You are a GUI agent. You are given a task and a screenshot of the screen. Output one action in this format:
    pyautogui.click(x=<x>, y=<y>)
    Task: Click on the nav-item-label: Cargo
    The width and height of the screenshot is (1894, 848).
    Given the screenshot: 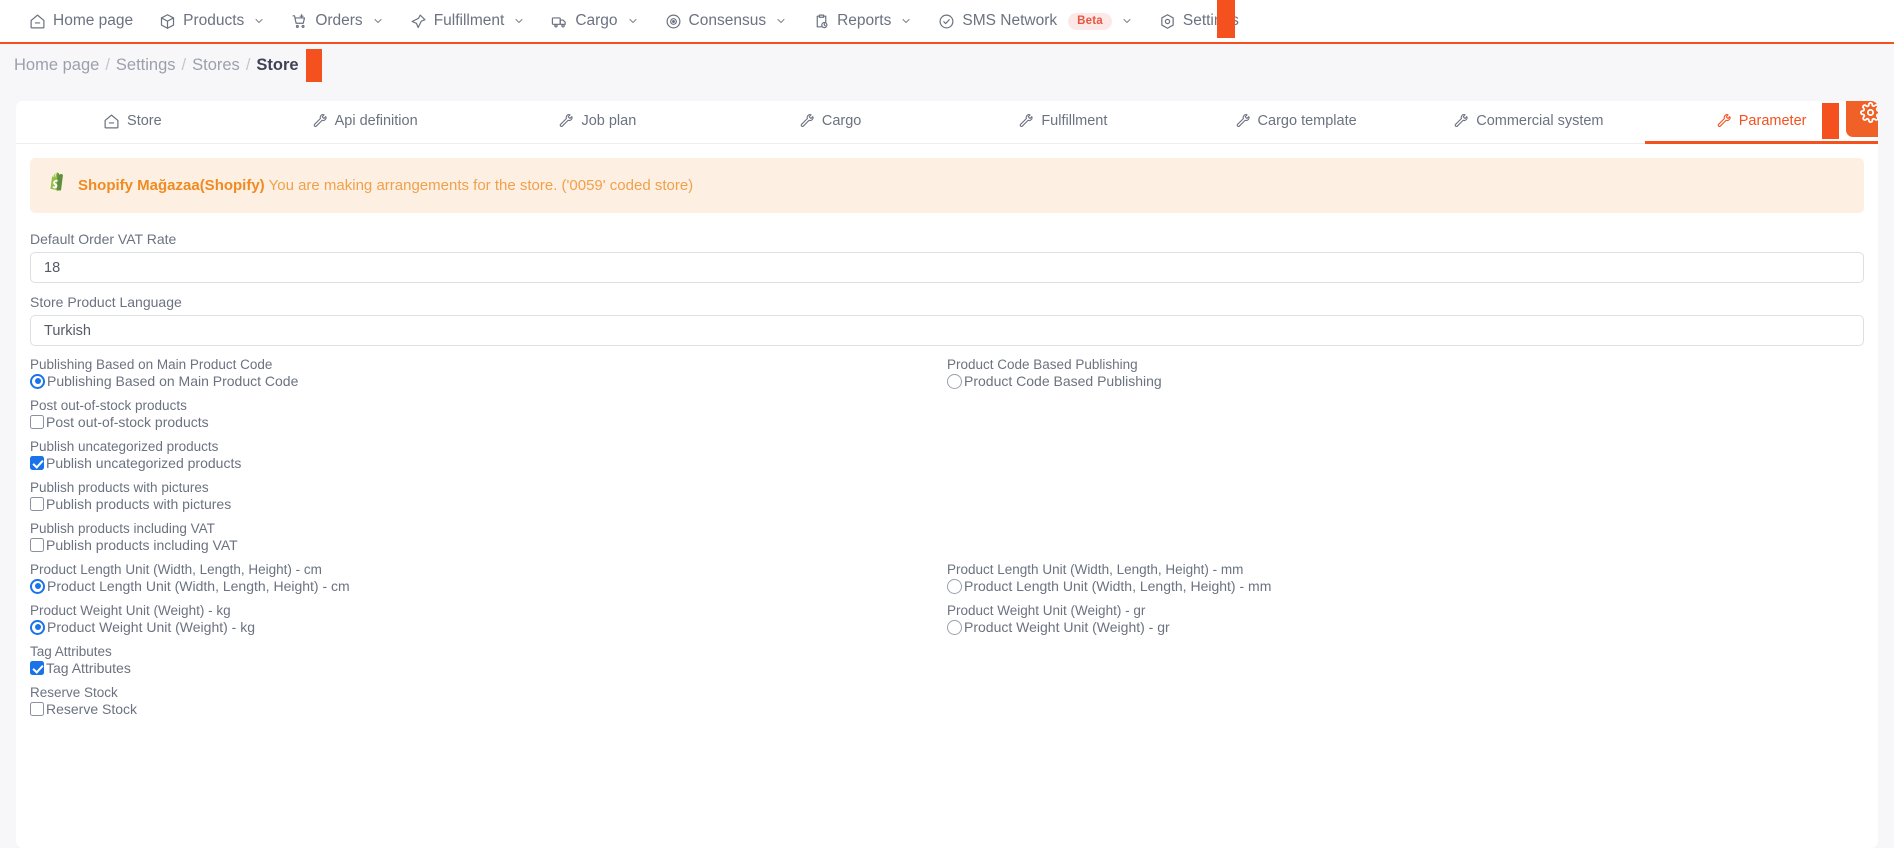 What is the action you would take?
    pyautogui.click(x=596, y=20)
    